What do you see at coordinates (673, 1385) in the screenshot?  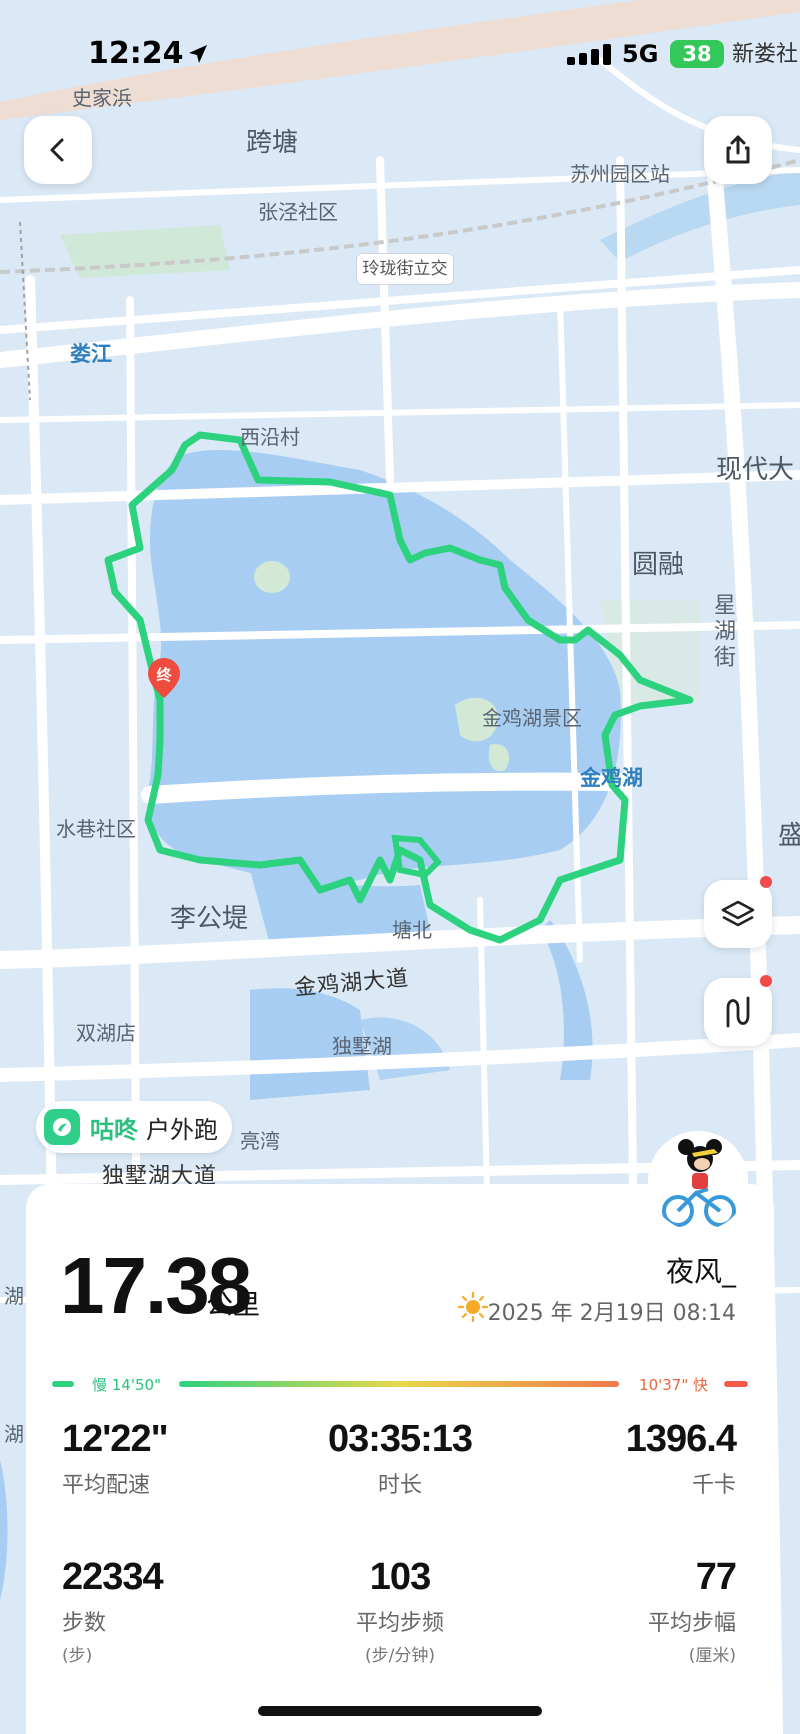 I see `pace-fast-label: 10'37" 快` at bounding box center [673, 1385].